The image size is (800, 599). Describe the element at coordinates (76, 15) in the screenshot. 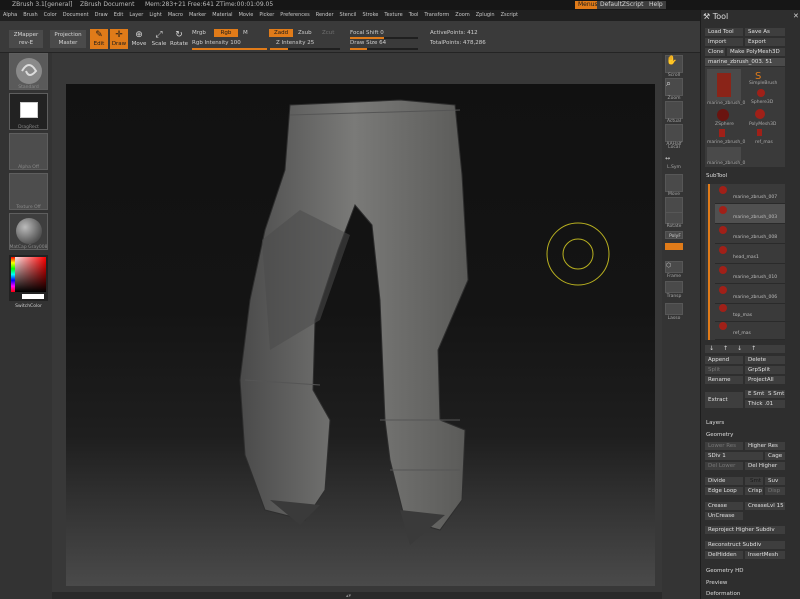

I see `menu-document: Document` at that location.